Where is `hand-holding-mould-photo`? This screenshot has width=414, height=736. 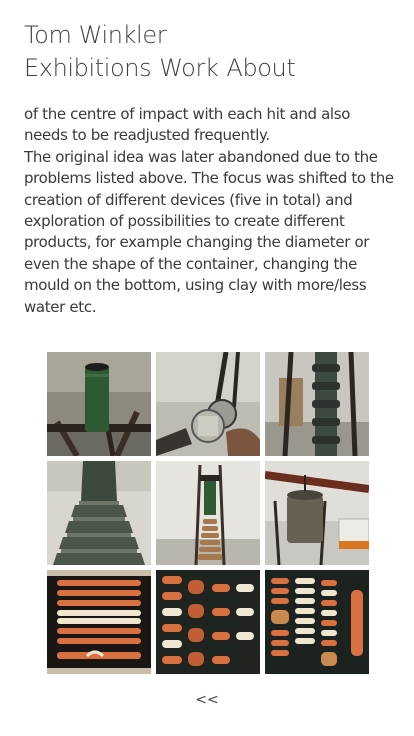
hand-holding-mould-photo is located at coordinates (208, 404).